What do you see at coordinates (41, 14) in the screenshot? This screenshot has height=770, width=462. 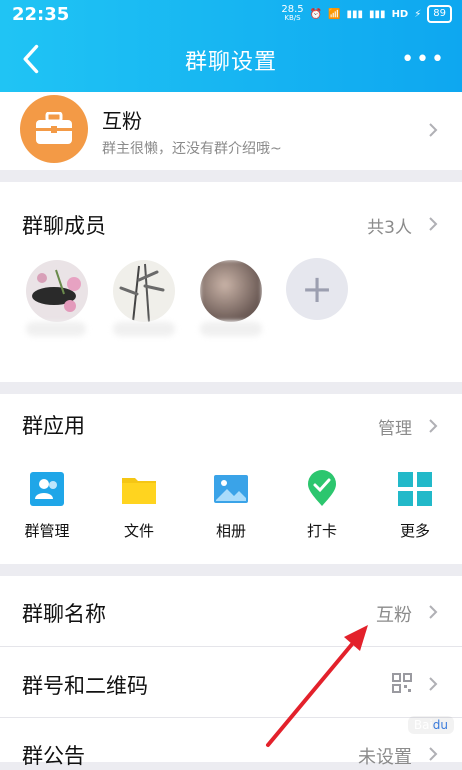 I see `status-time: 22:35` at bounding box center [41, 14].